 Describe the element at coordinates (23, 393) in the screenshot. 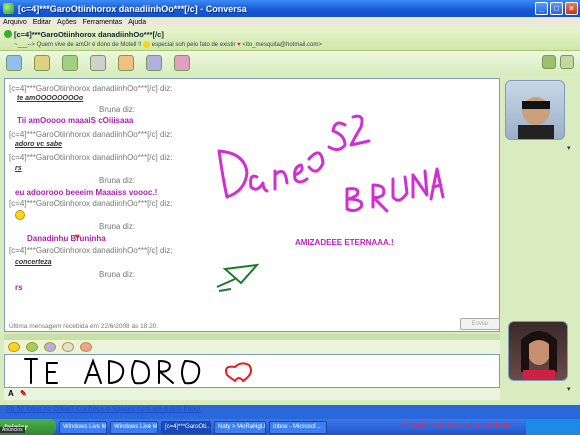

I see `ink-pen-icon: ✎` at that location.